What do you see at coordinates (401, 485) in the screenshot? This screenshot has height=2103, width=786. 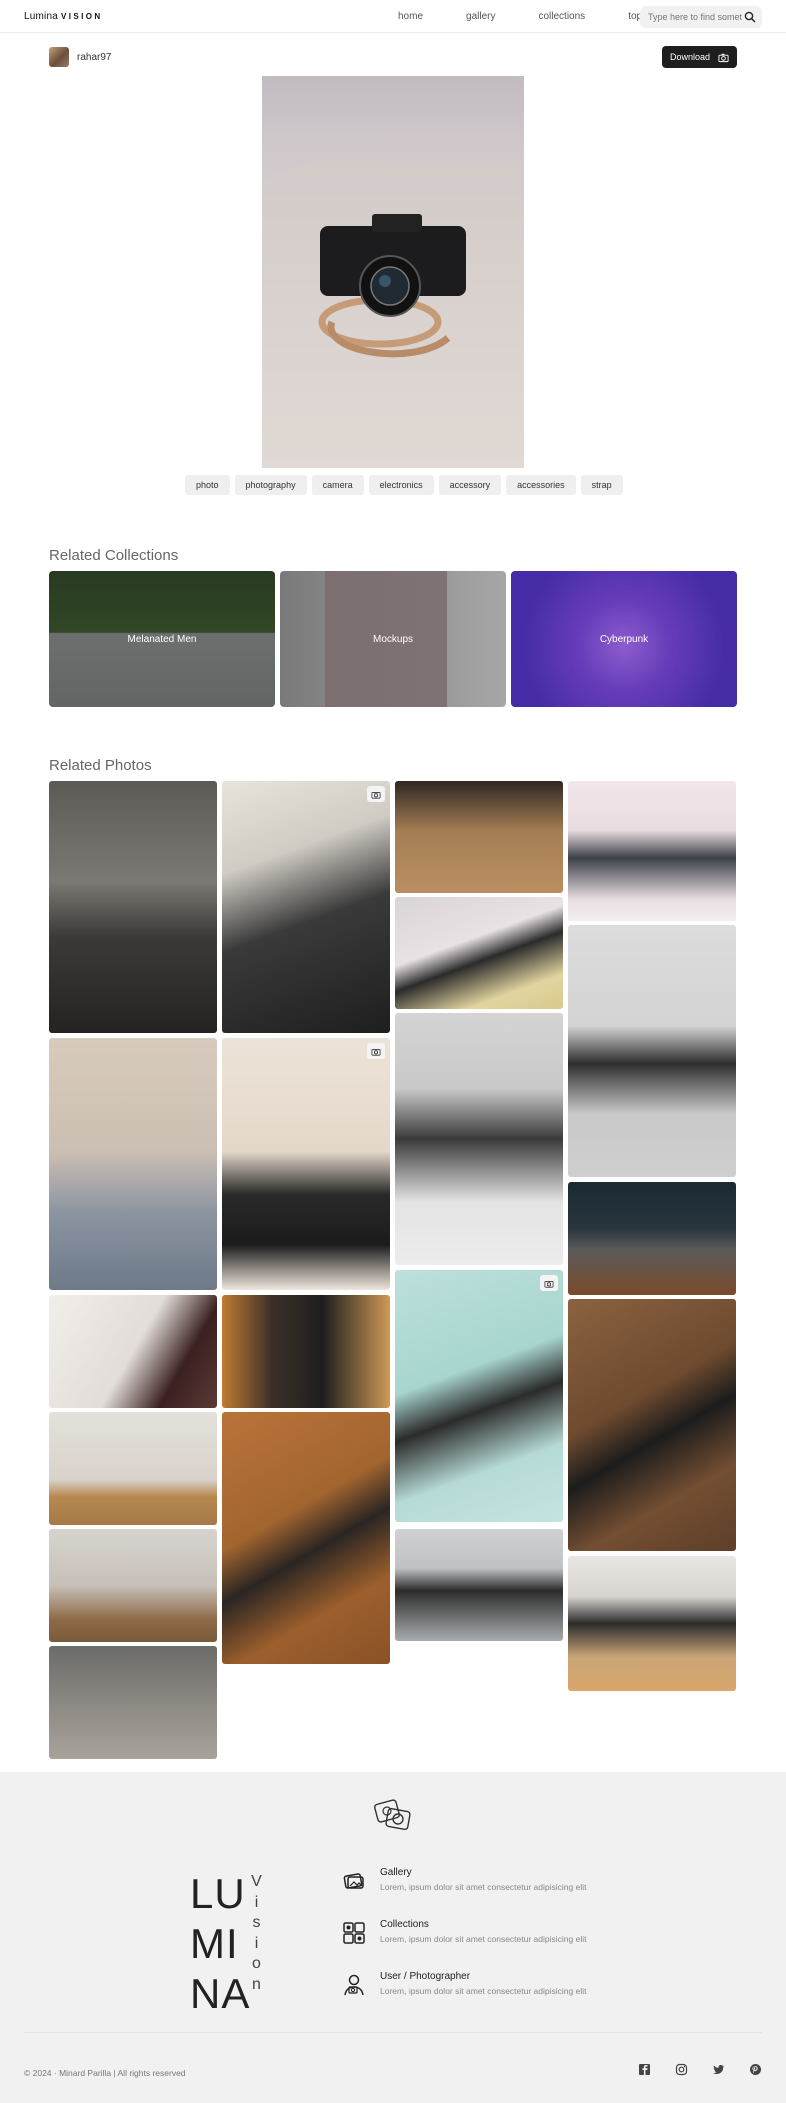 I see `tag-electronics: electronics` at bounding box center [401, 485].